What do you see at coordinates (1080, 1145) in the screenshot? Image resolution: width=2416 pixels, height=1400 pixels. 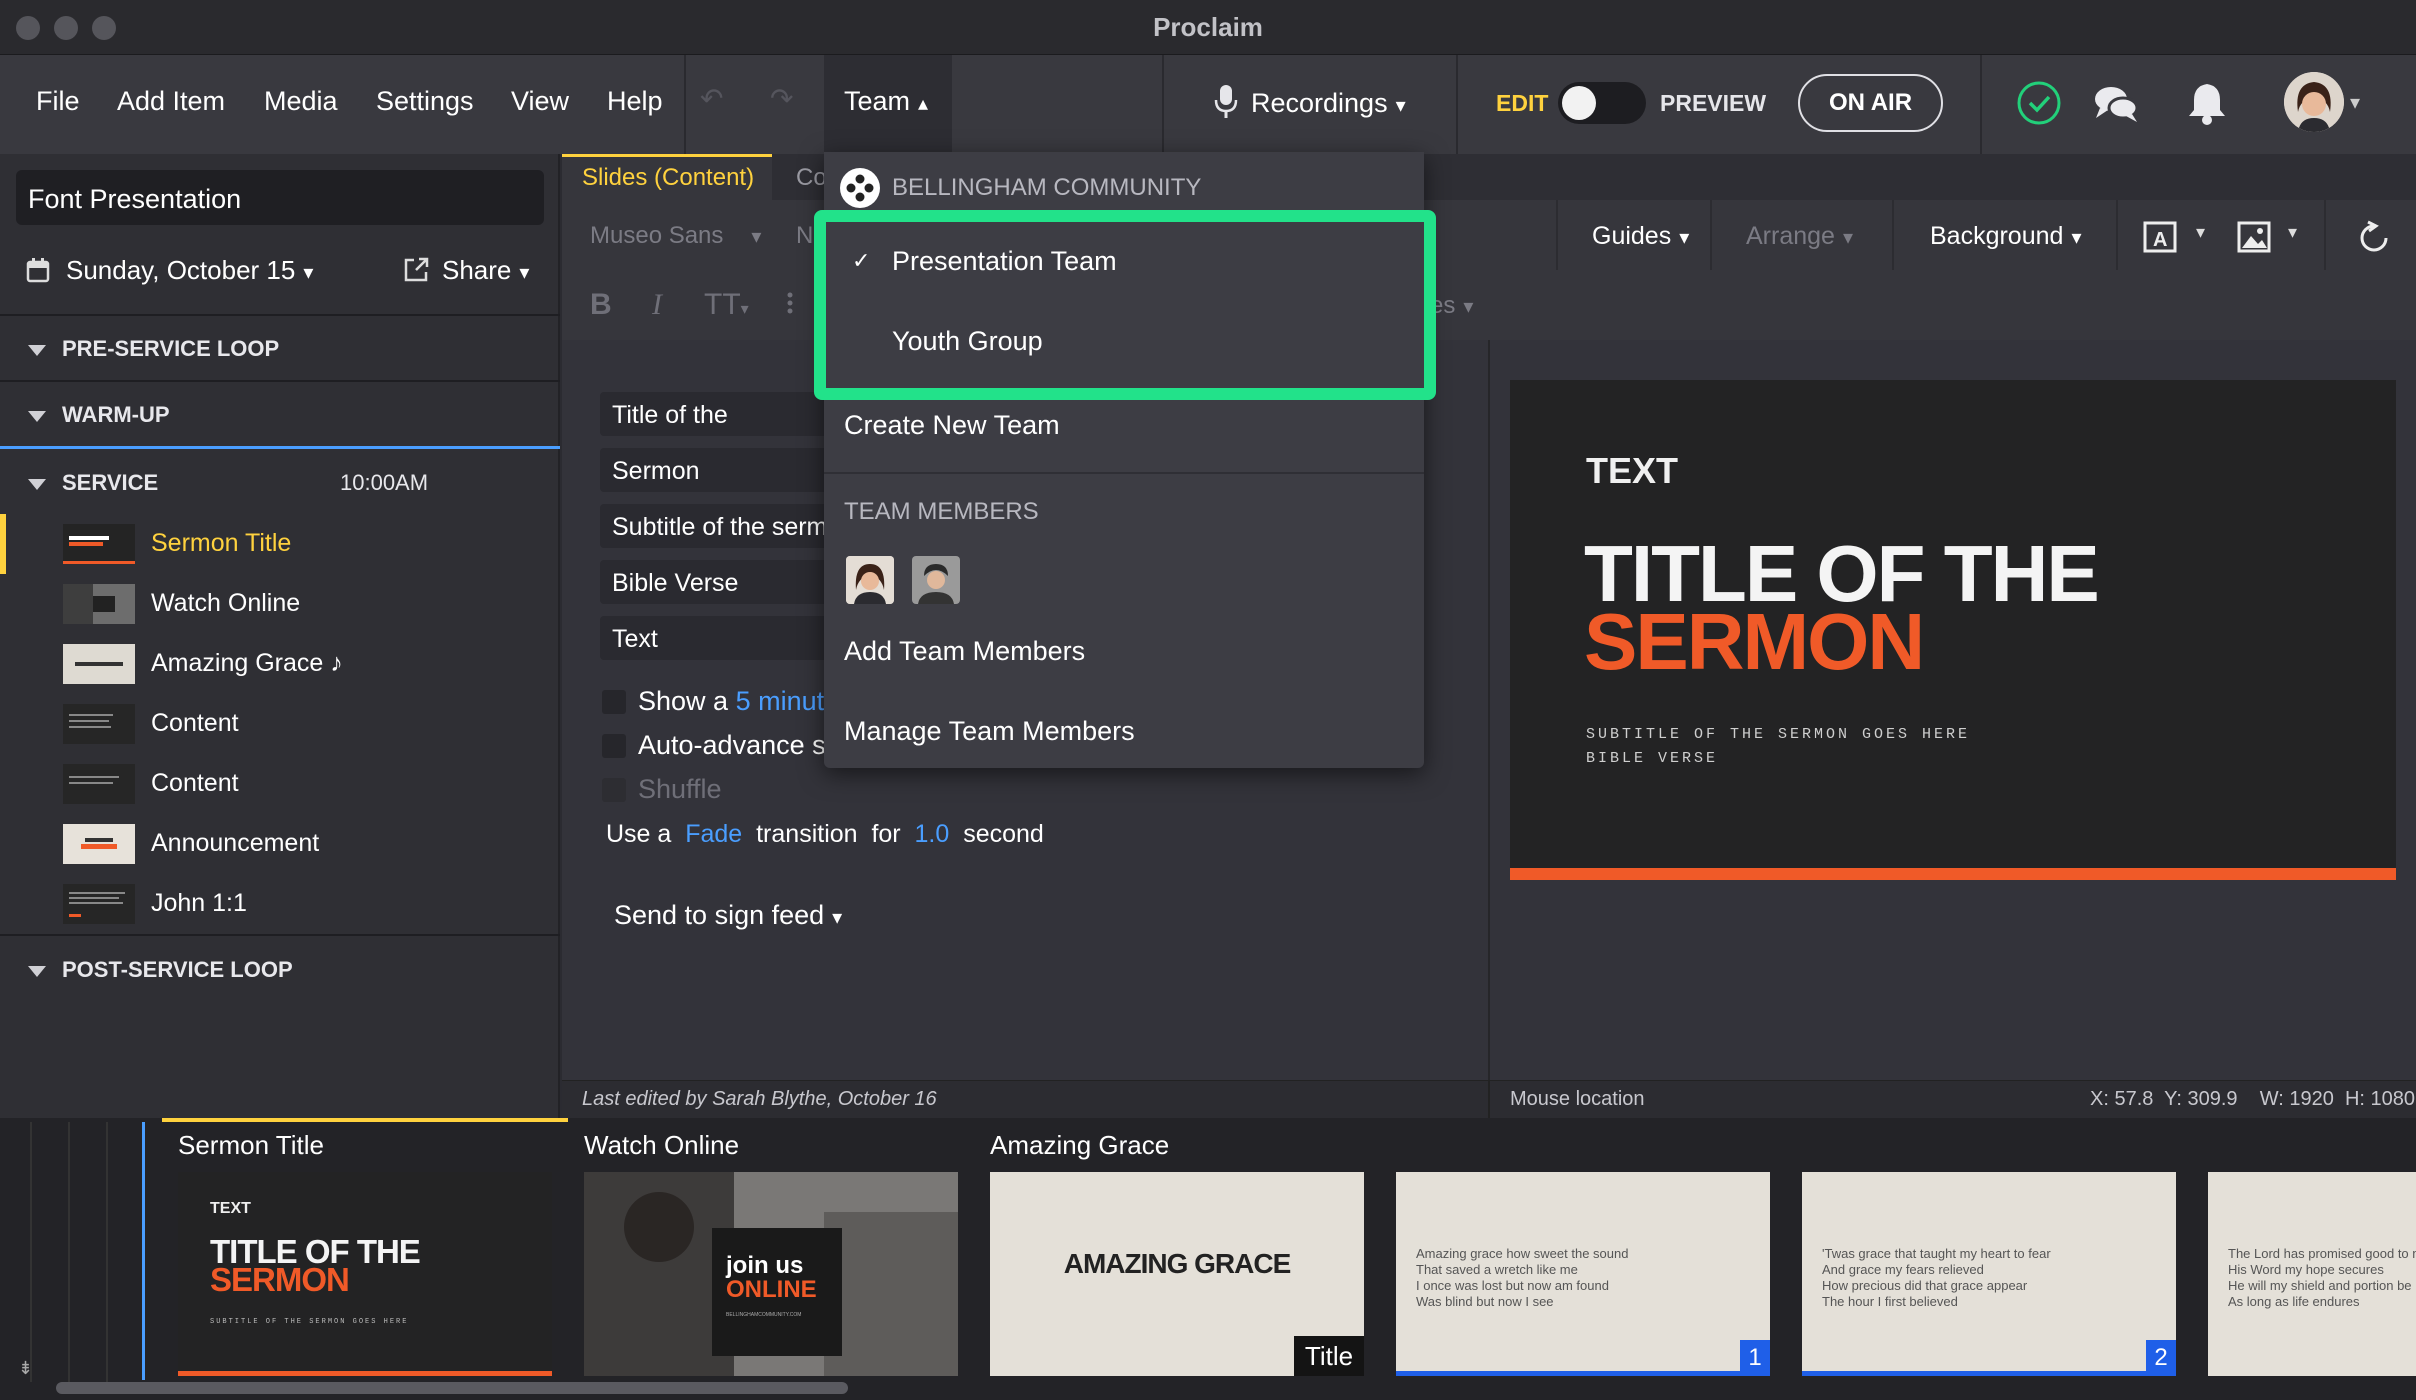 I see `filmstrip-group-label: Amazing Grace` at bounding box center [1080, 1145].